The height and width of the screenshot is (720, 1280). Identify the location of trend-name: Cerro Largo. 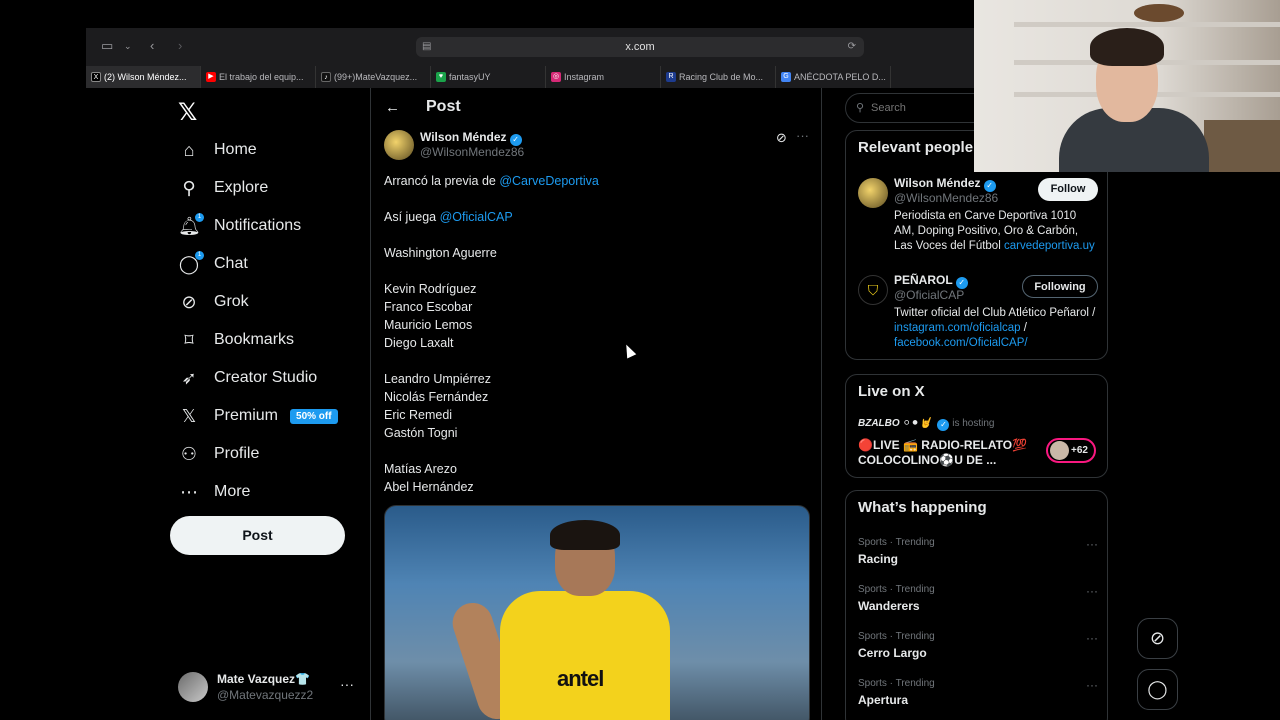
(892, 653).